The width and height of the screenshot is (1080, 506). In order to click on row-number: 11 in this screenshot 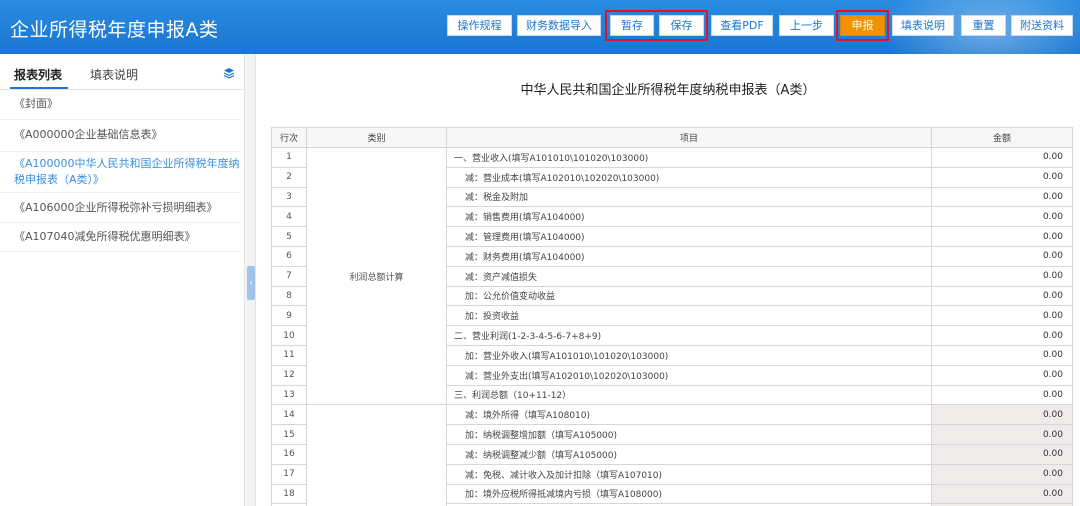, I will do `click(289, 355)`.